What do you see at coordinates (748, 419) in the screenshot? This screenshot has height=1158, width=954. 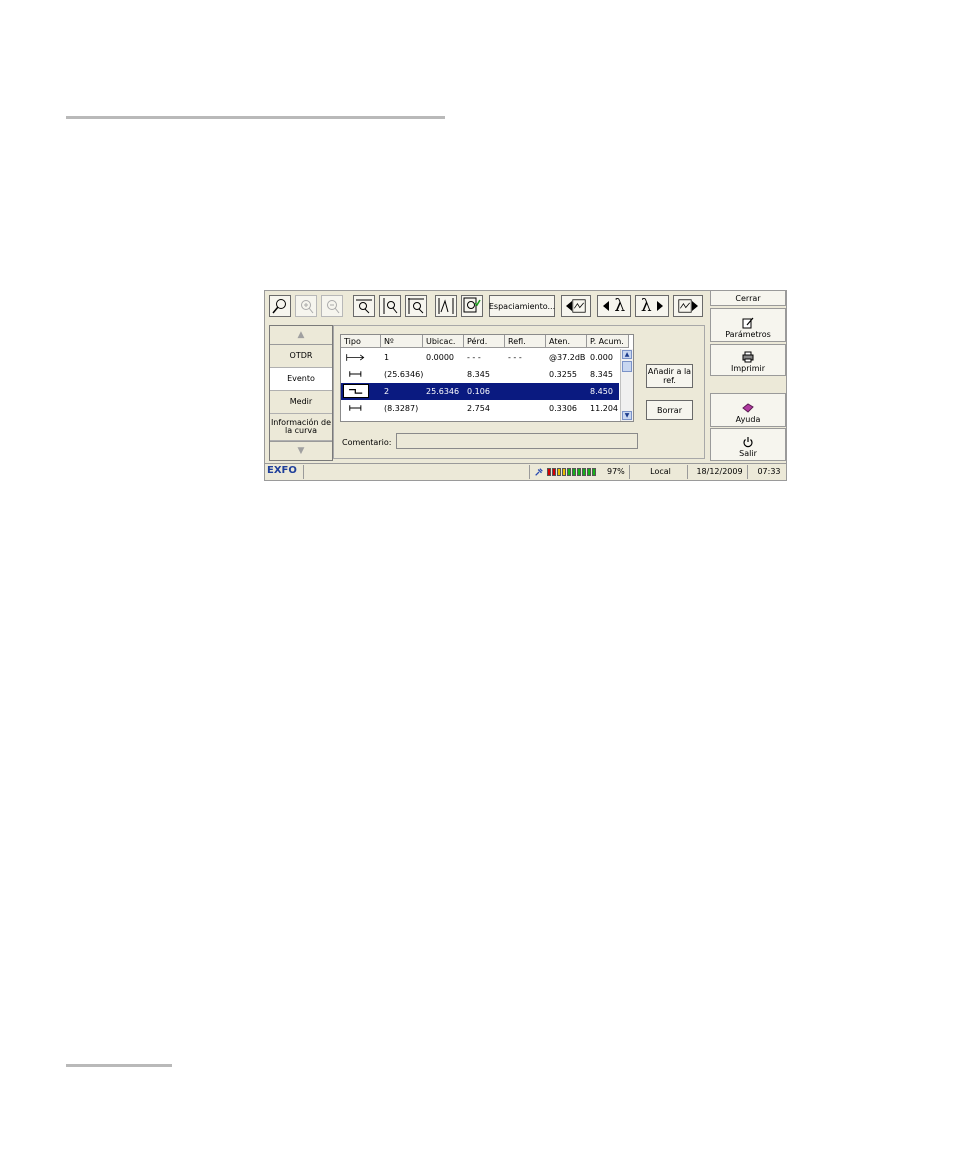 I see `help-label: Ayuda` at bounding box center [748, 419].